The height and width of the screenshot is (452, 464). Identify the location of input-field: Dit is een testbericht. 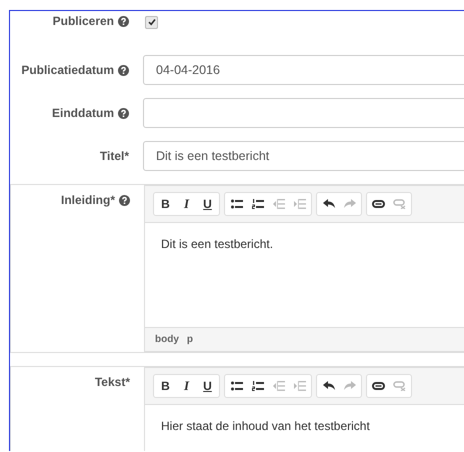
(303, 156).